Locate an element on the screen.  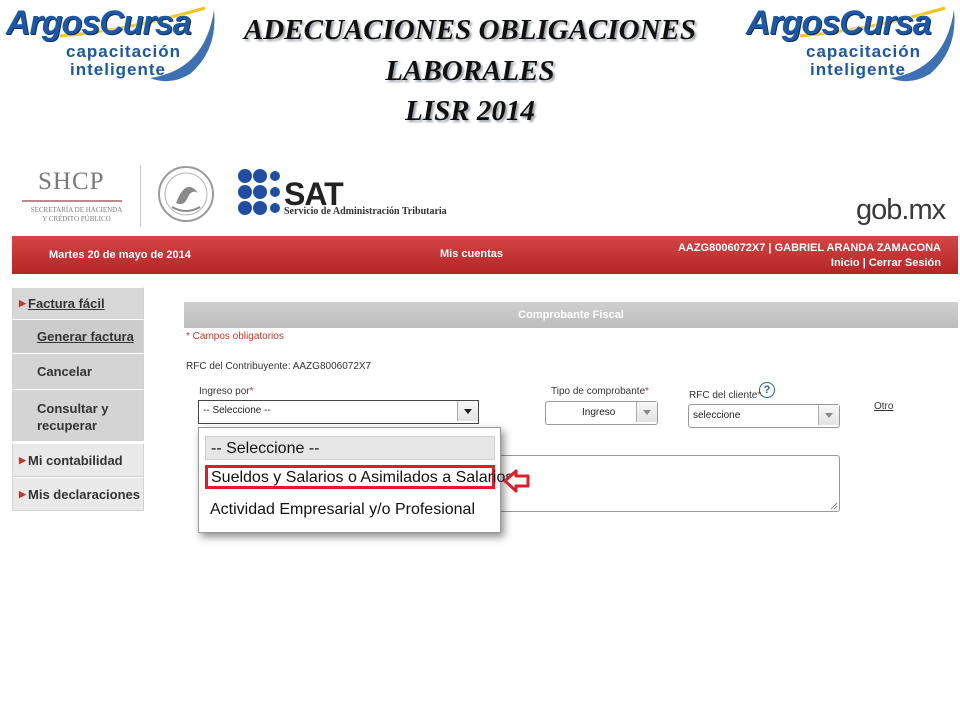
navbar-user: AAZG8006072X7 | GABRIEL ARANDA ZAMACONA is located at coordinates (809, 248).